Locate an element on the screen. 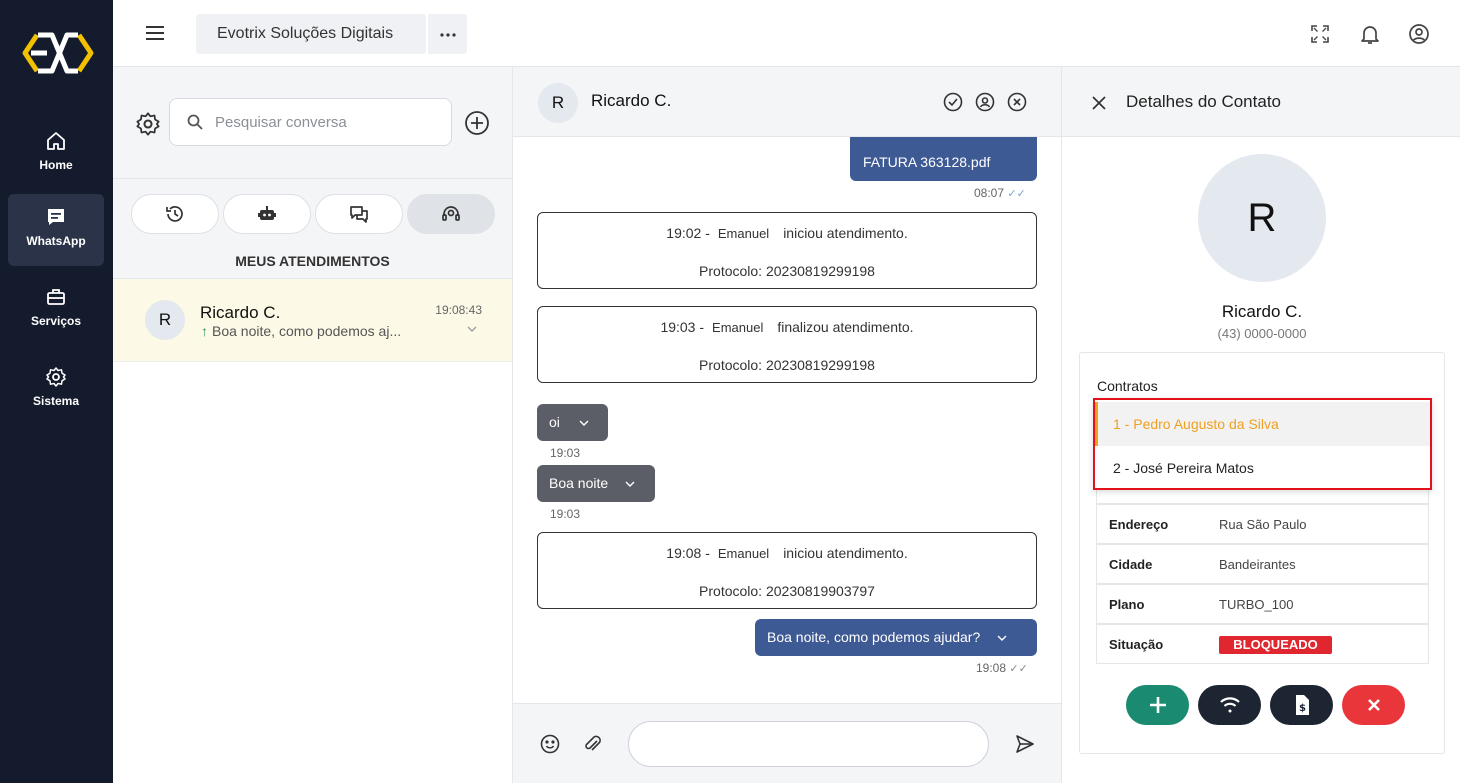 This screenshot has width=1460, height=783. support-filter-button is located at coordinates (451, 214).